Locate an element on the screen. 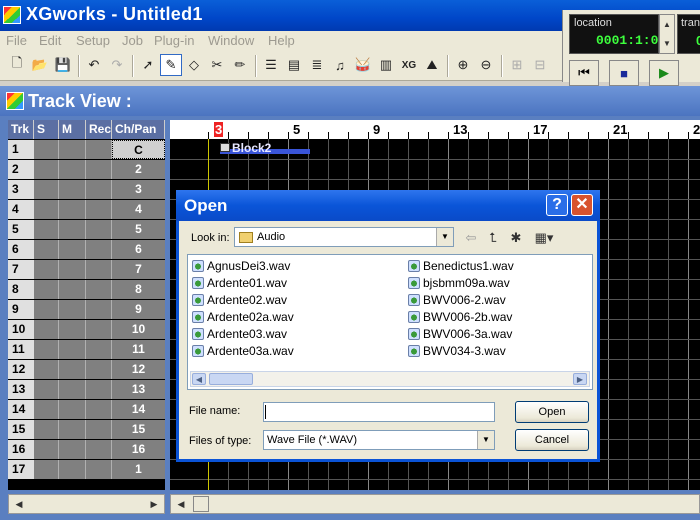 The height and width of the screenshot is (520, 700). zoom-out-icon: ⊖ is located at coordinates (486, 65).